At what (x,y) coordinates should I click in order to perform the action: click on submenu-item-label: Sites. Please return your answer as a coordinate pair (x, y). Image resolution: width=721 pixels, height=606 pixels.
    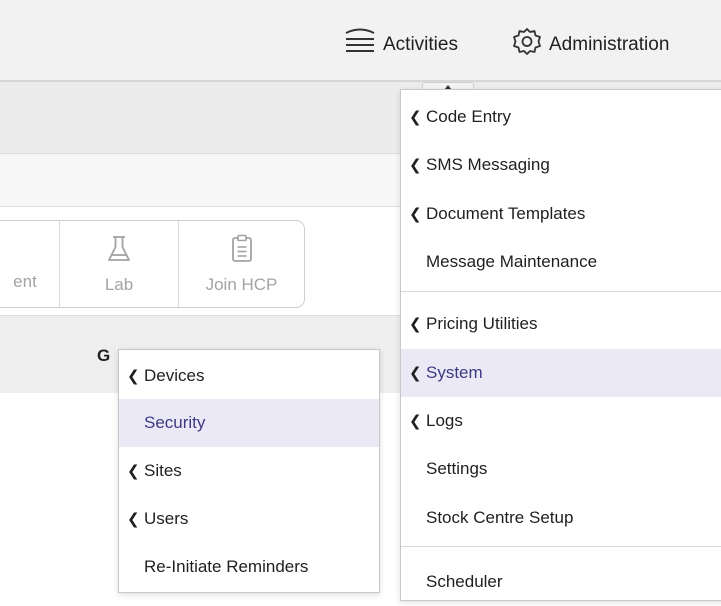
    Looking at the image, I should click on (163, 470).